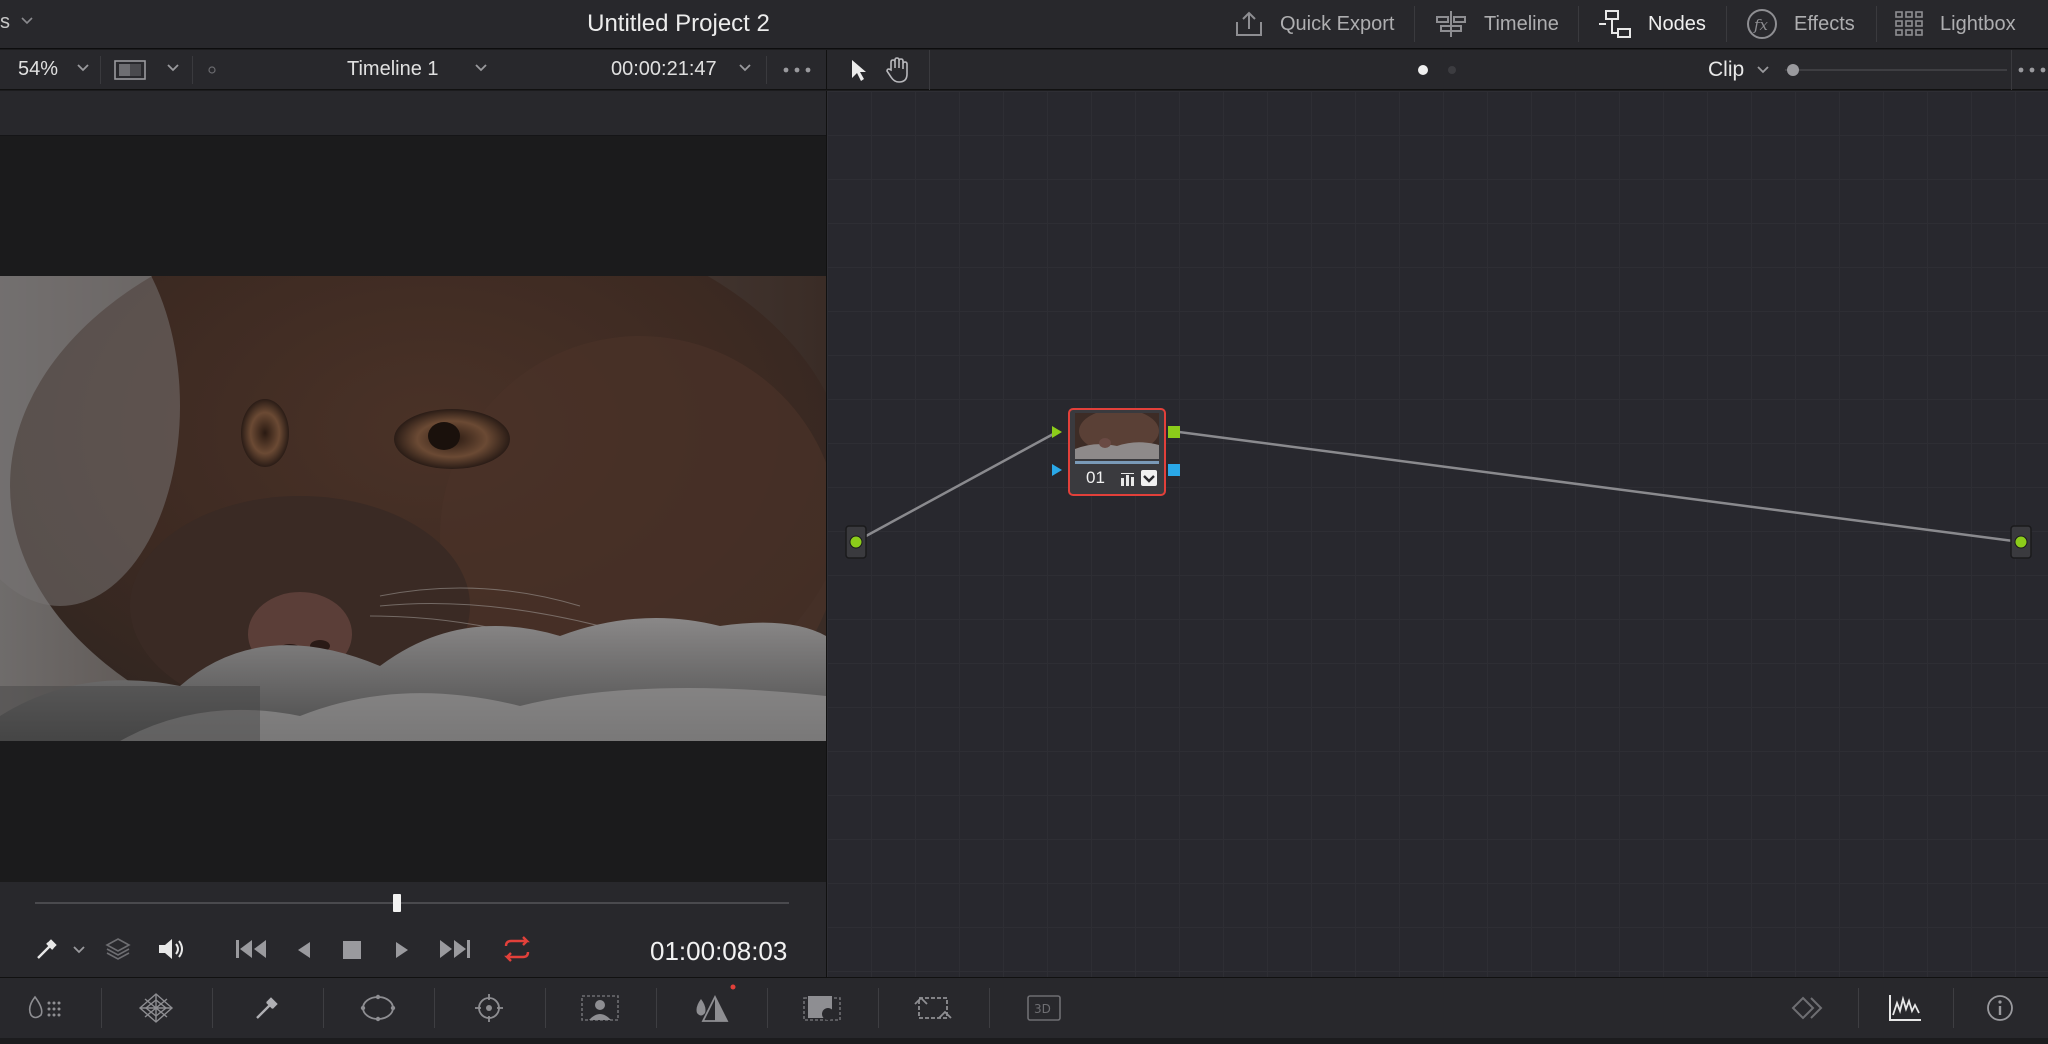 The image size is (2048, 1044). What do you see at coordinates (600, 1008) in the screenshot?
I see `magic-mask-button` at bounding box center [600, 1008].